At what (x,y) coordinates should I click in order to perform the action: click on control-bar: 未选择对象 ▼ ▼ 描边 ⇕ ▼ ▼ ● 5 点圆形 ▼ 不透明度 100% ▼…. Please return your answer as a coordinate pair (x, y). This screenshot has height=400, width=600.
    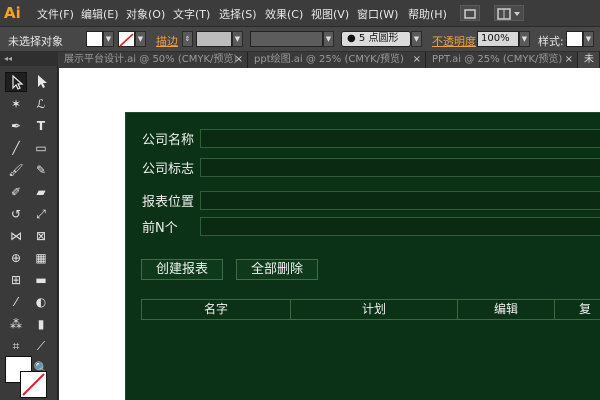
    Looking at the image, I should click on (300, 39).